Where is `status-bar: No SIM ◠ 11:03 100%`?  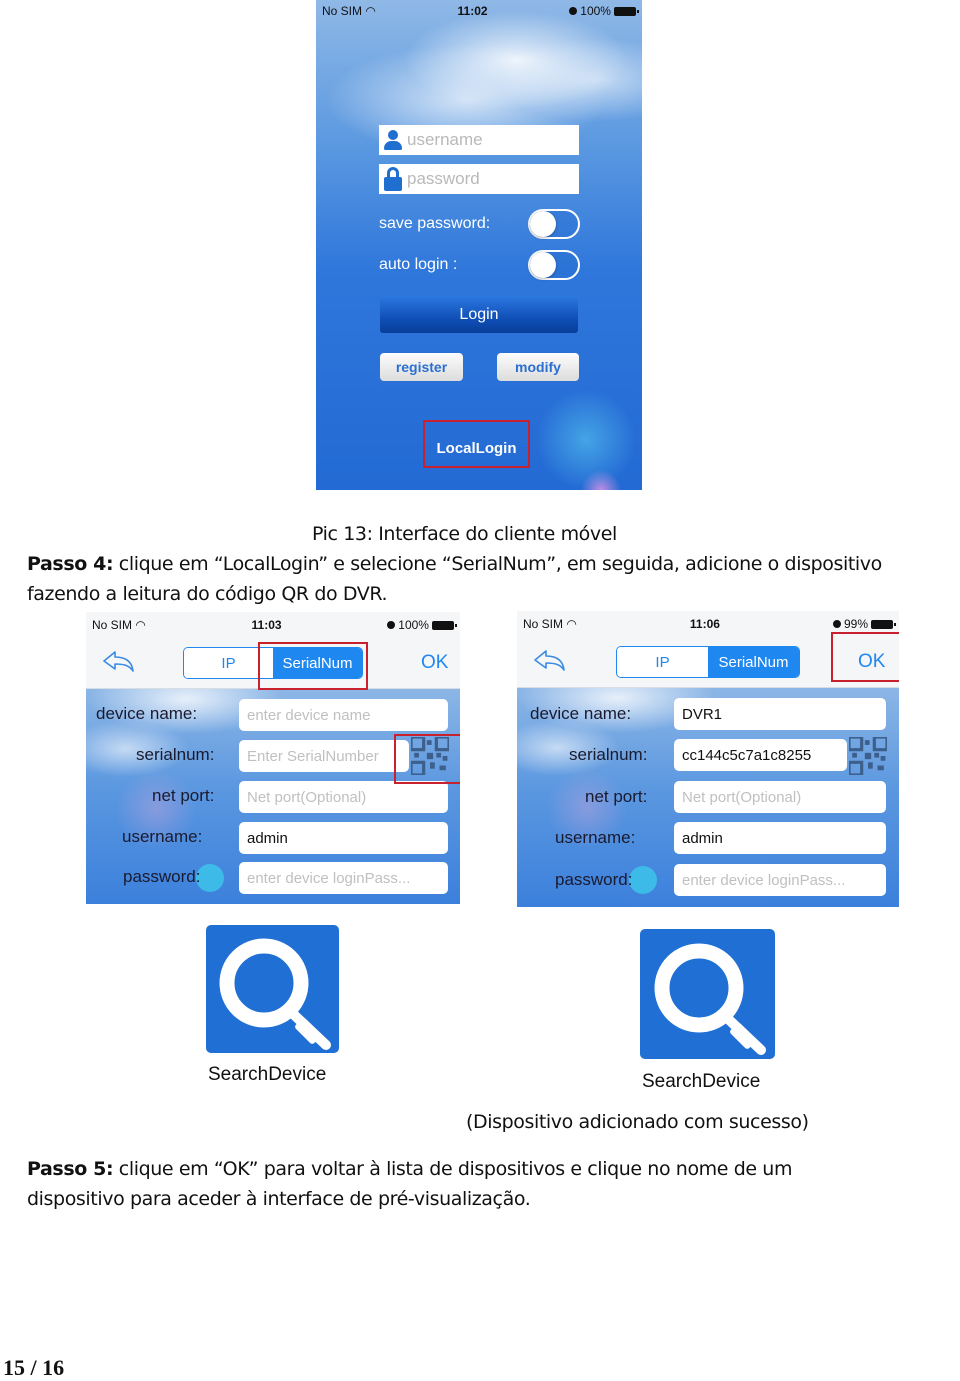 status-bar: No SIM ◠ 11:03 100% is located at coordinates (273, 625).